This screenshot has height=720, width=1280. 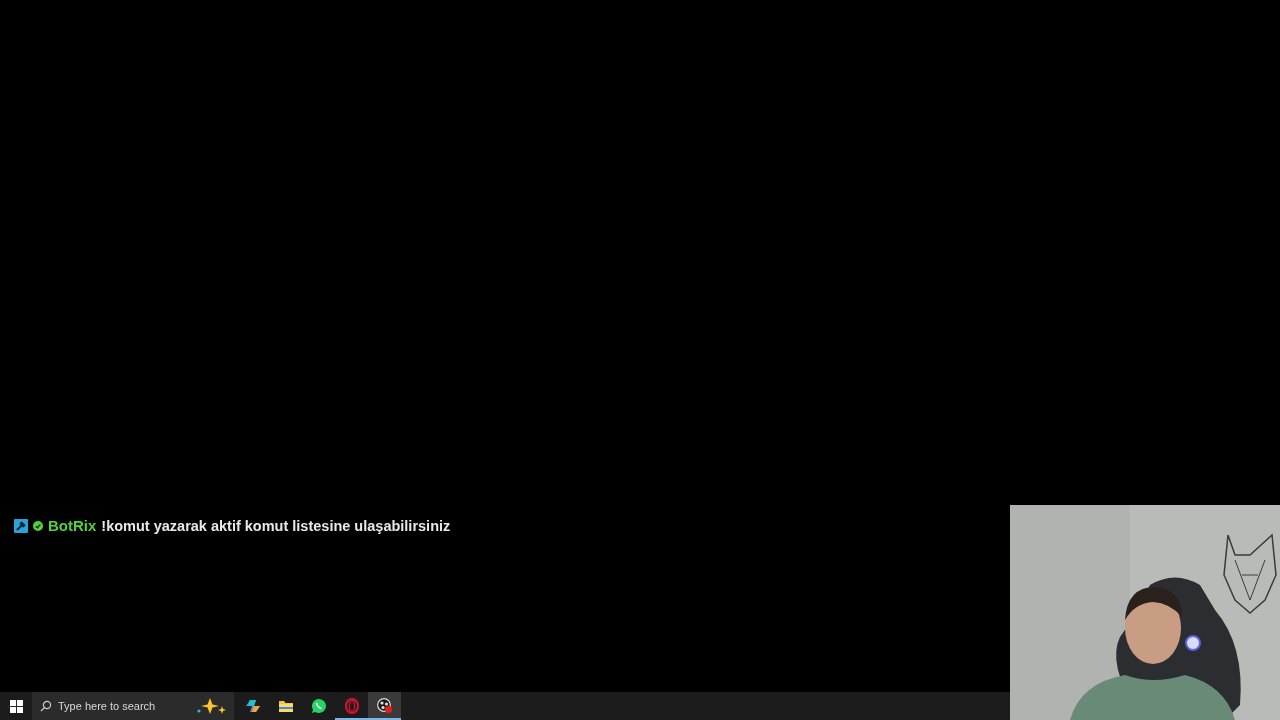 I want to click on moderator-icon, so click(x=21, y=525).